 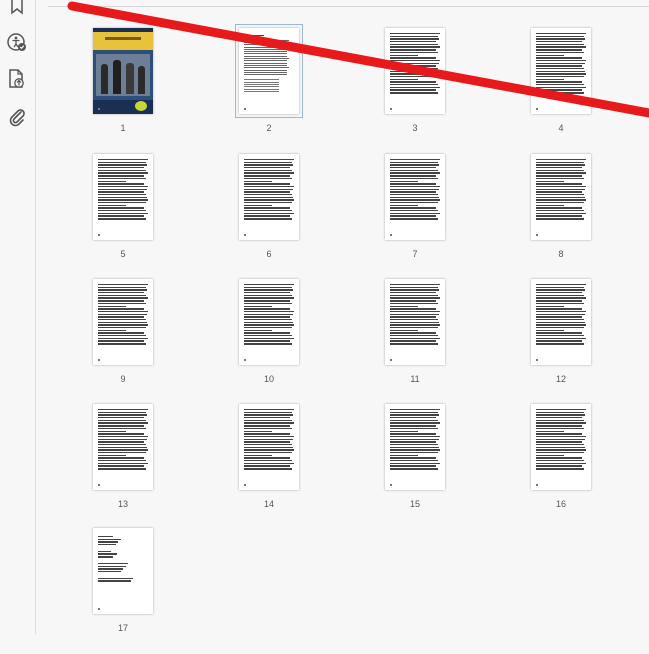 I want to click on page-thumbnail: 9, so click(x=123, y=342).